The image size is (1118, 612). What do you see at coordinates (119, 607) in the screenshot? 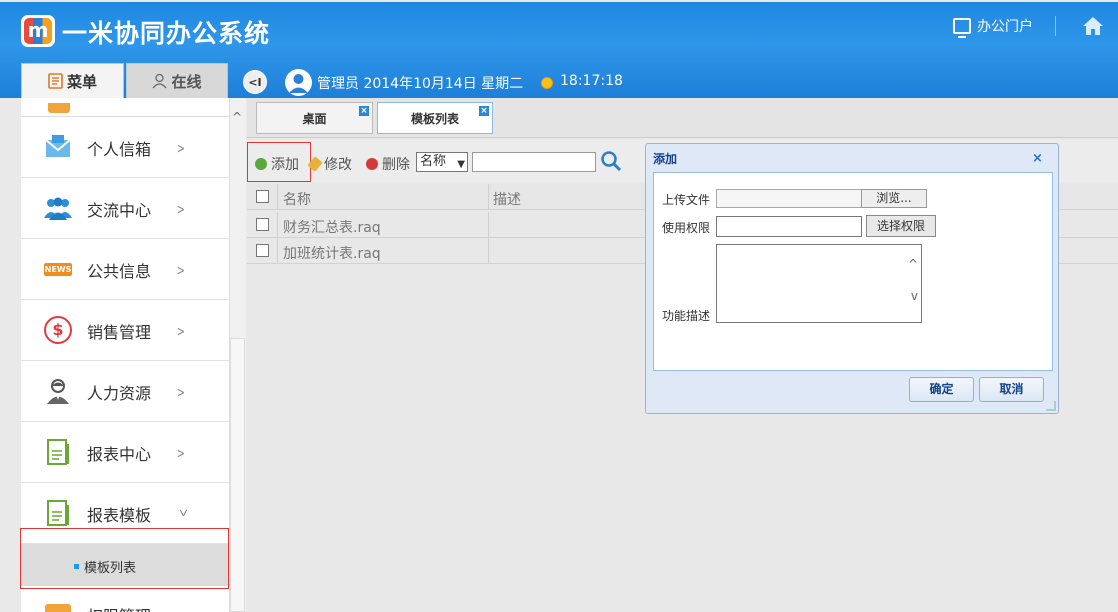
I see `sidebar-item-label: 权限管理` at bounding box center [119, 607].